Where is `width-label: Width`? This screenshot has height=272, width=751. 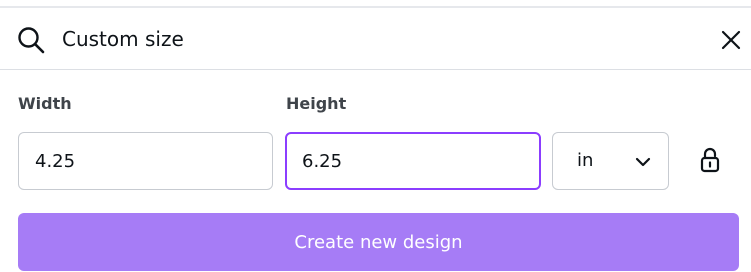
width-label: Width is located at coordinates (45, 103).